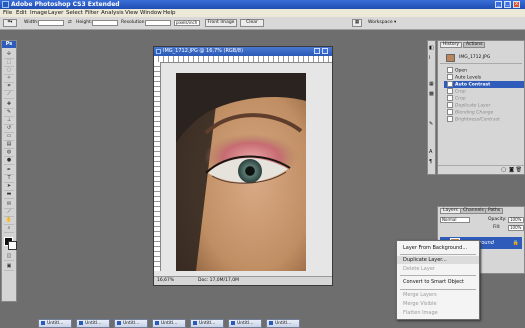 This screenshot has width=525, height=328. I want to click on new-document-icon: ▢, so click(503, 170).